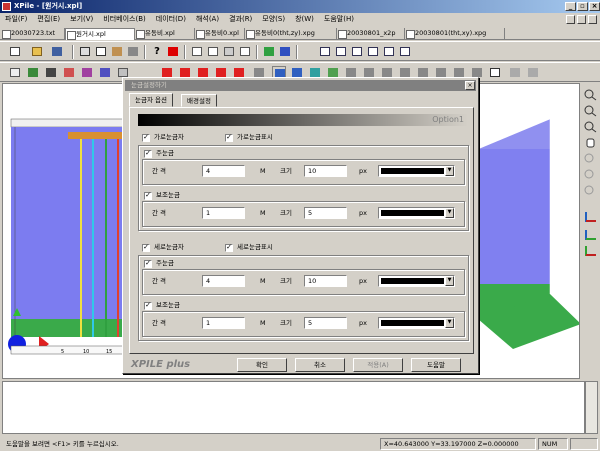 Image resolution: width=600 pixels, height=451 pixels. Describe the element at coordinates (57, 51) in the screenshot. I see `save-icon` at that location.